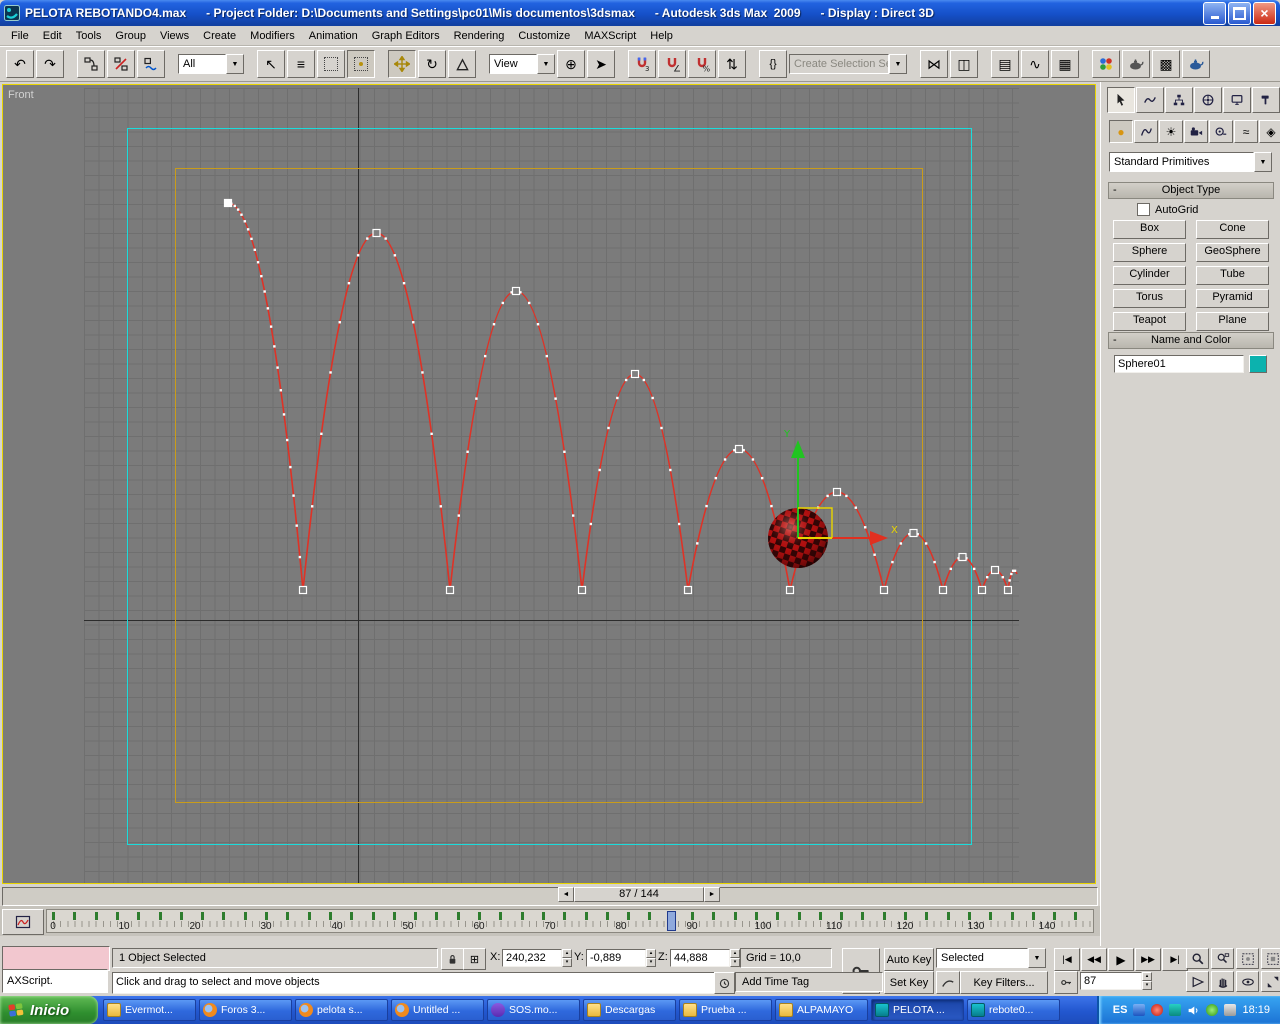  Describe the element at coordinates (271, 64) in the screenshot. I see `select-object-button: ↖` at that location.